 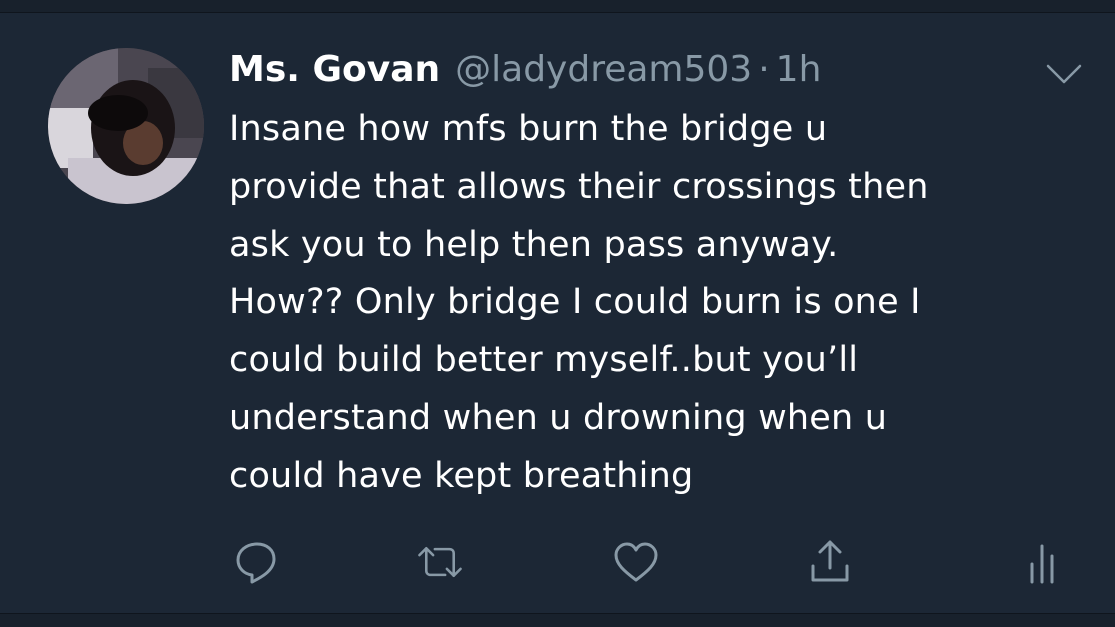 What do you see at coordinates (799, 70) in the screenshot?
I see `timestamp: 1h` at bounding box center [799, 70].